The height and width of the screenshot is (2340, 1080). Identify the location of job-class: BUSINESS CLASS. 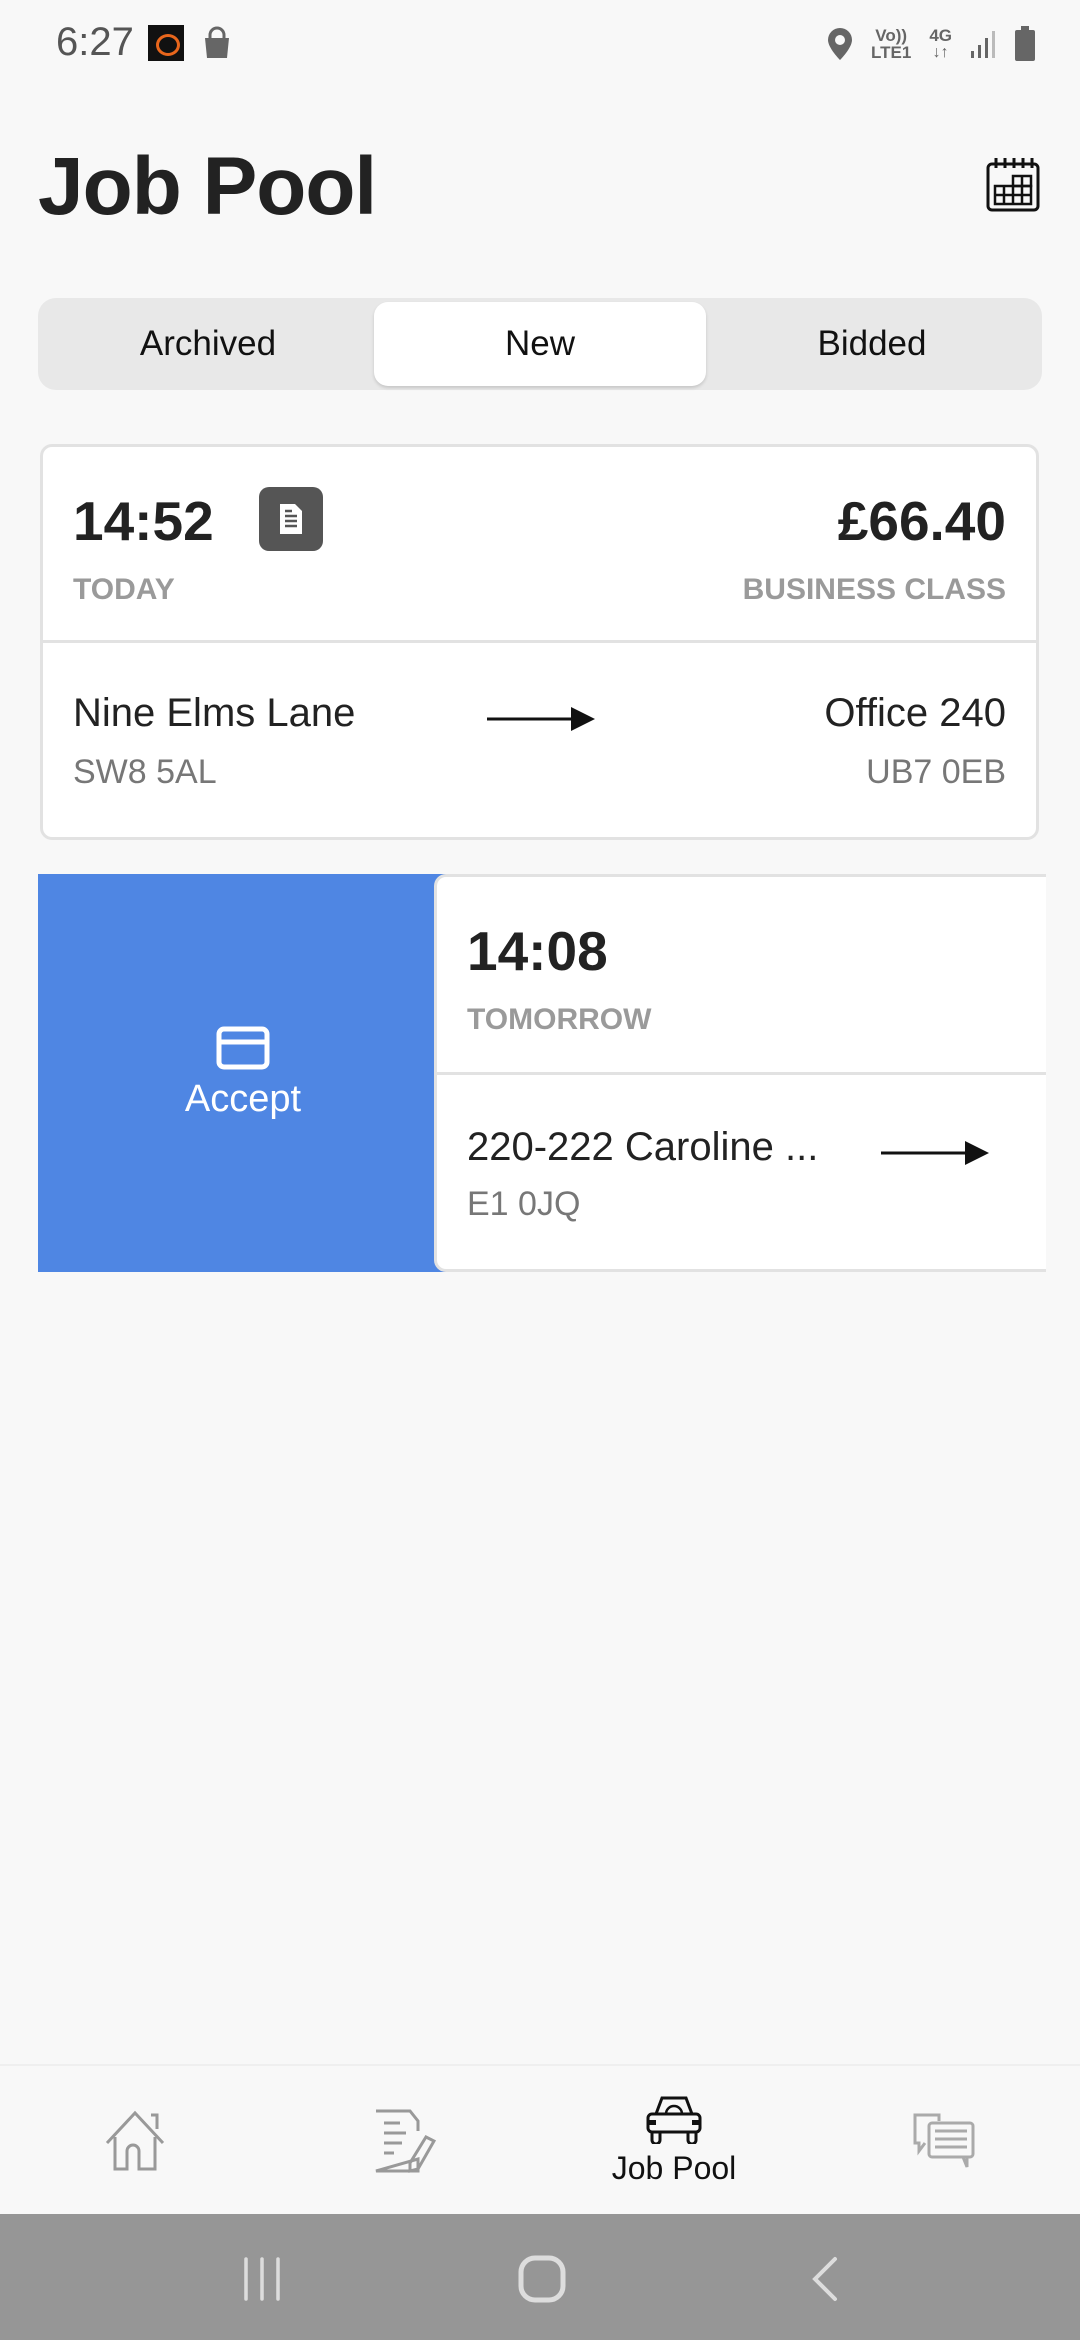
(874, 589).